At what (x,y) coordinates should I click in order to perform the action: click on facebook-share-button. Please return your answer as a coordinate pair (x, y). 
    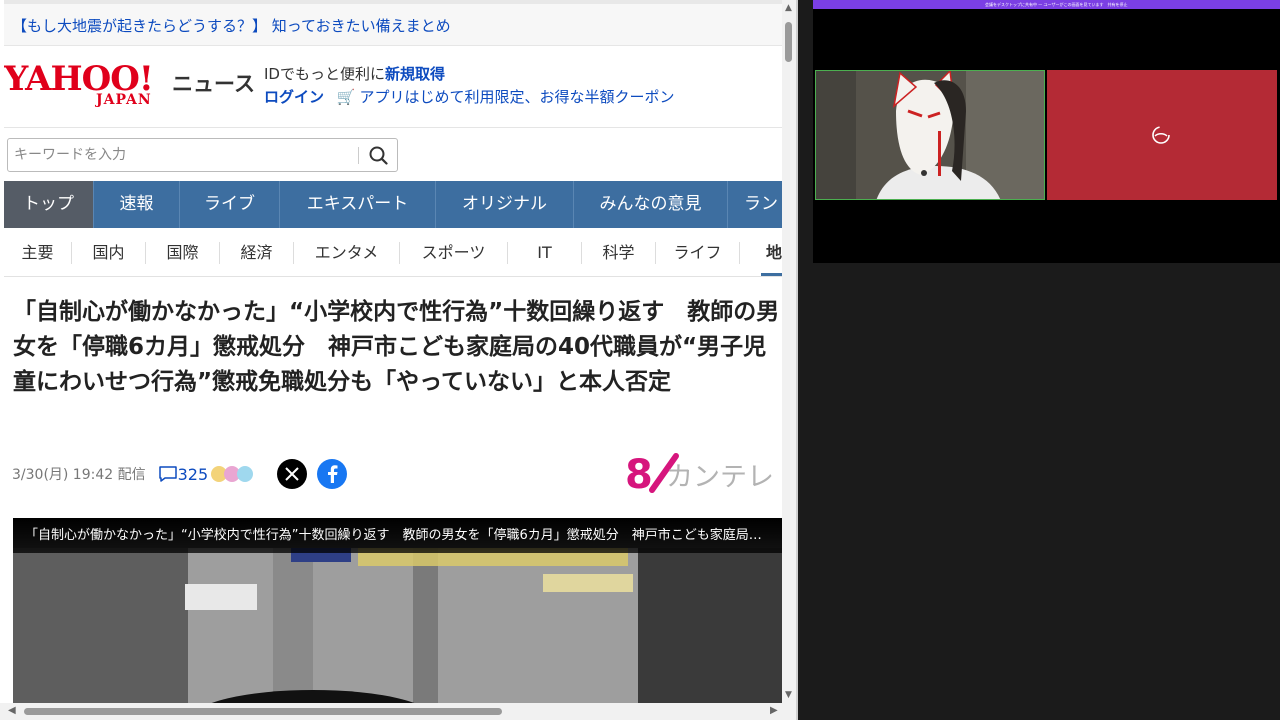
    Looking at the image, I should click on (332, 474).